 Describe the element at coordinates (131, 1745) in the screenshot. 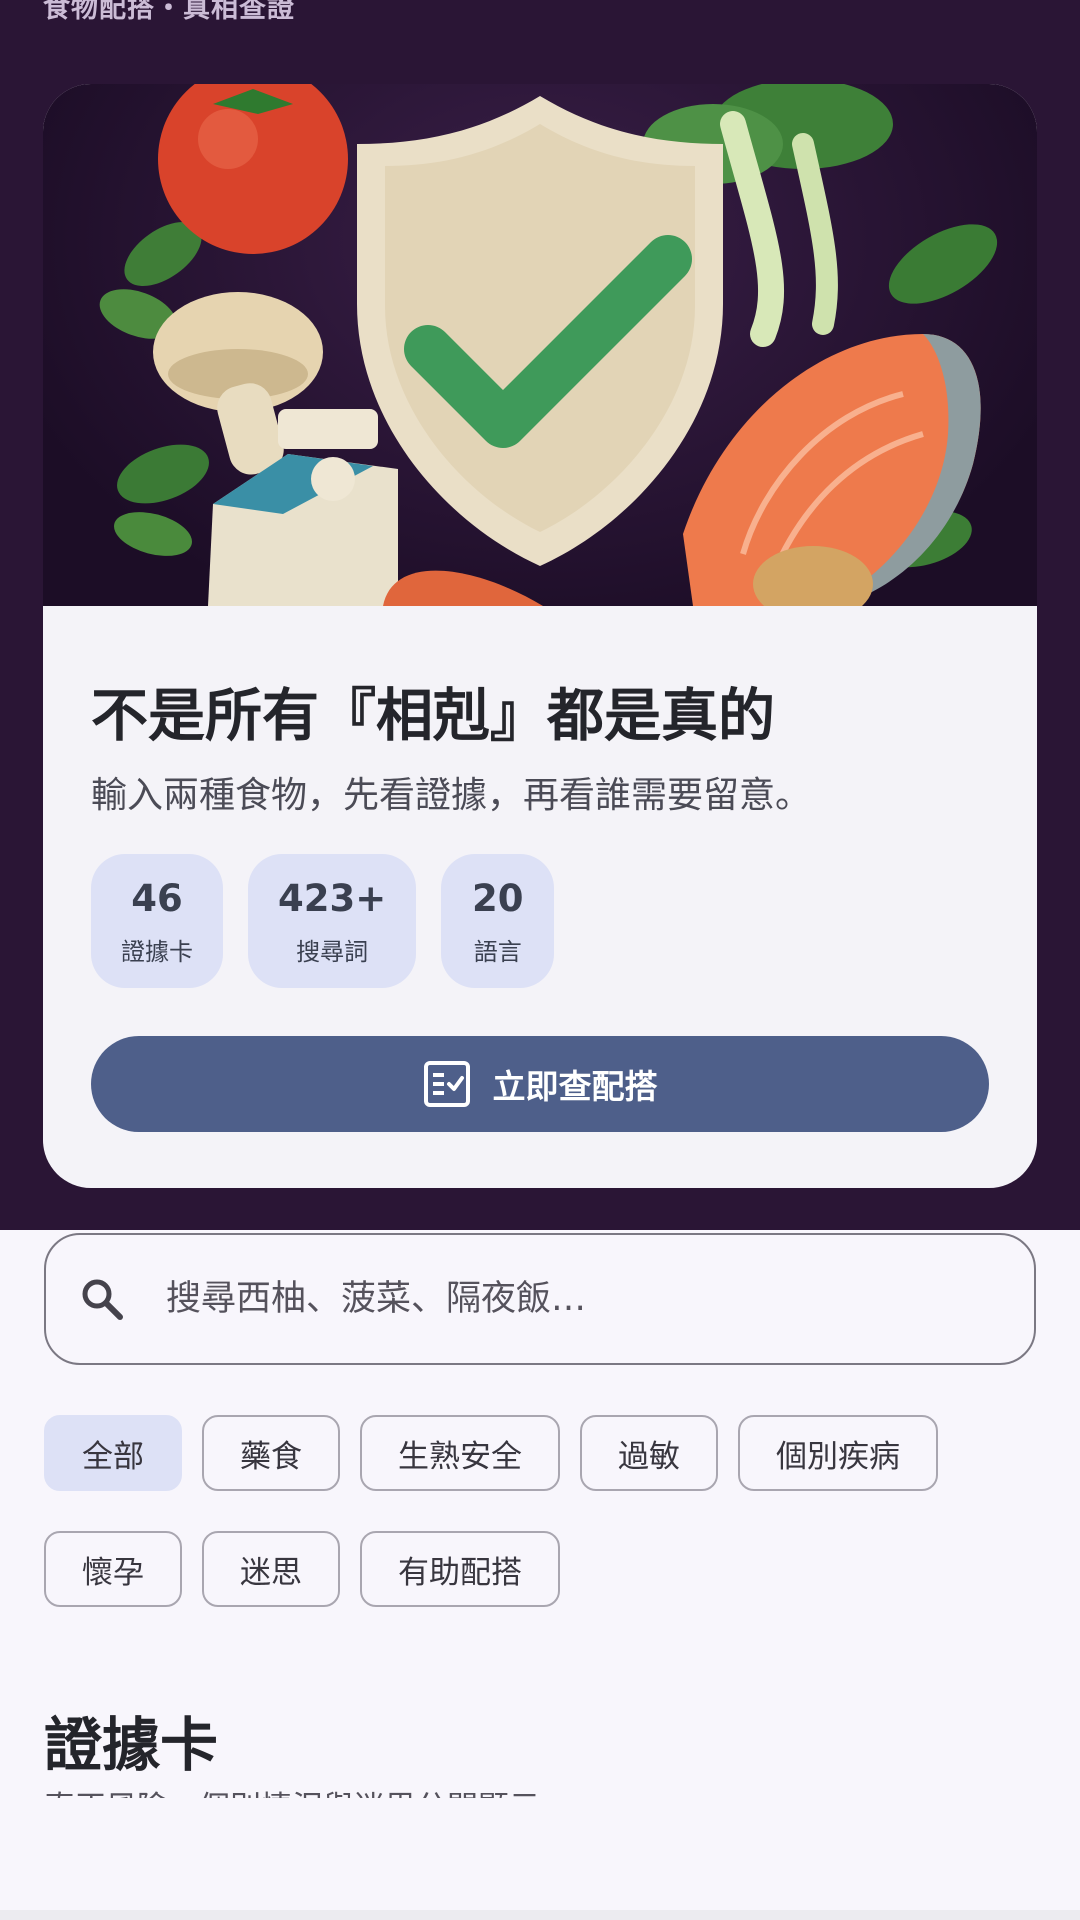

I see `section-title: 證據卡` at that location.